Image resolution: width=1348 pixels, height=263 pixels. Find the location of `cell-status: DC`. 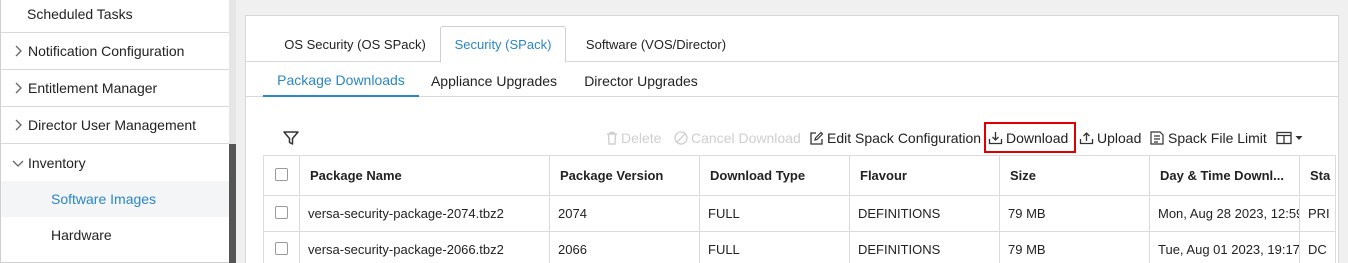

cell-status: DC is located at coordinates (1317, 247).